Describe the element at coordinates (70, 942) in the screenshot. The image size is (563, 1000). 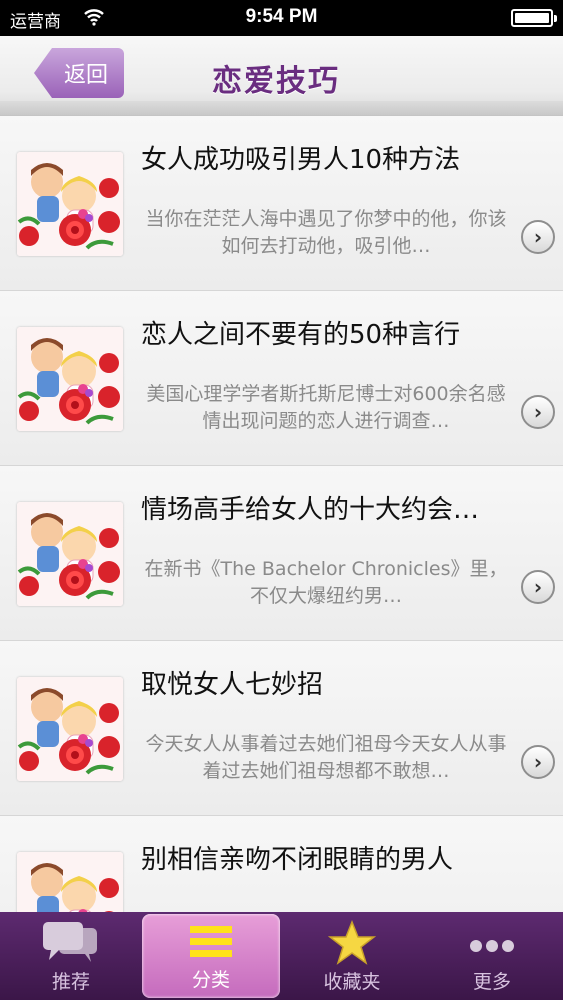
I see `chat-bubbles-icon` at that location.